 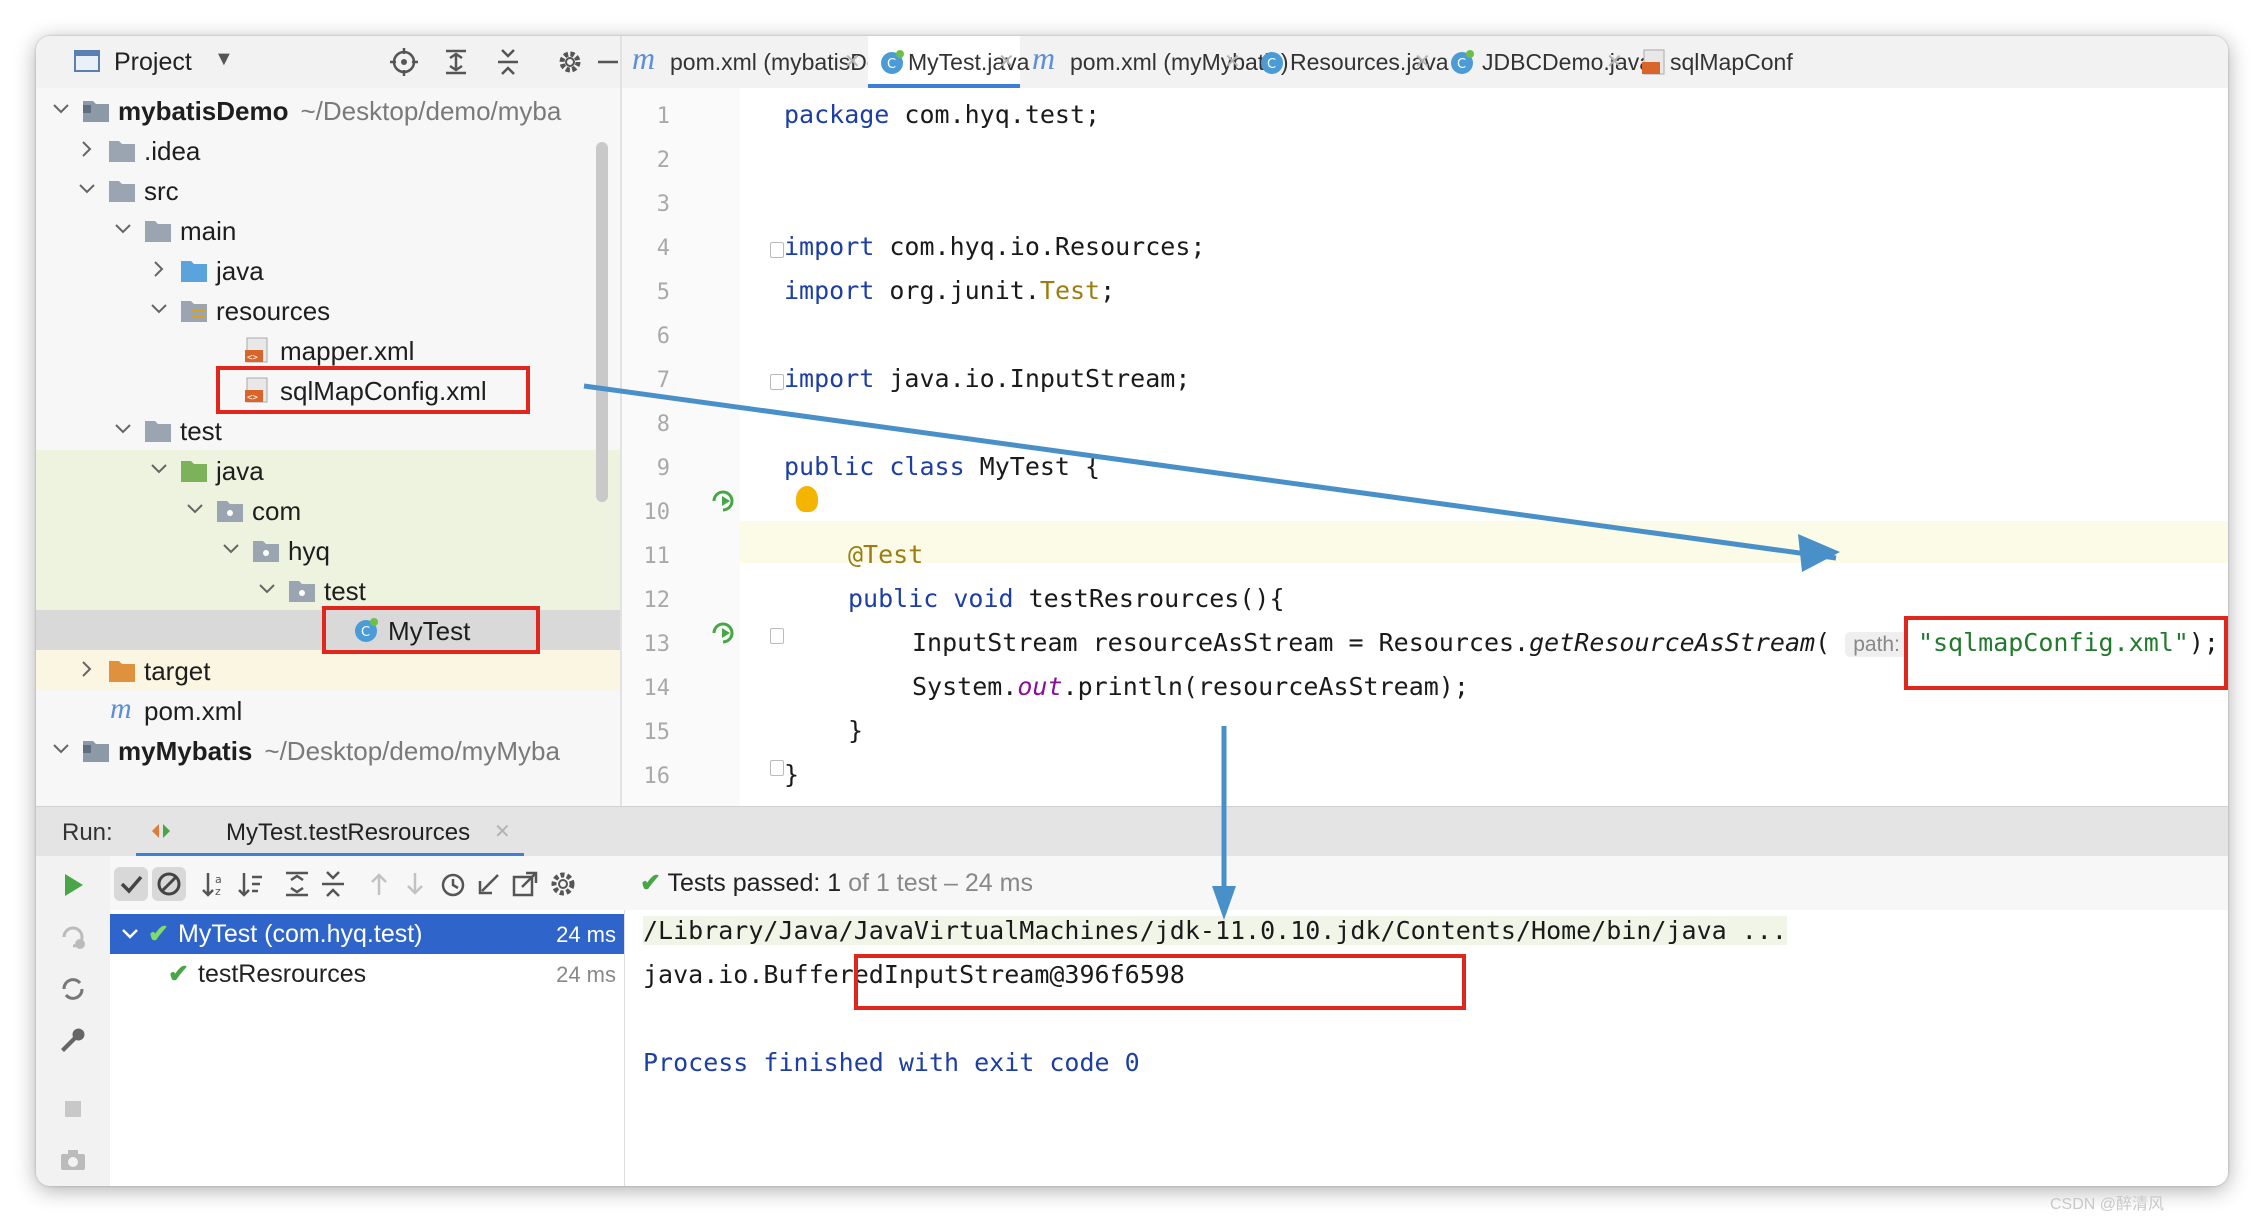 What do you see at coordinates (1653, 62) in the screenshot?
I see `xml-file-icon` at bounding box center [1653, 62].